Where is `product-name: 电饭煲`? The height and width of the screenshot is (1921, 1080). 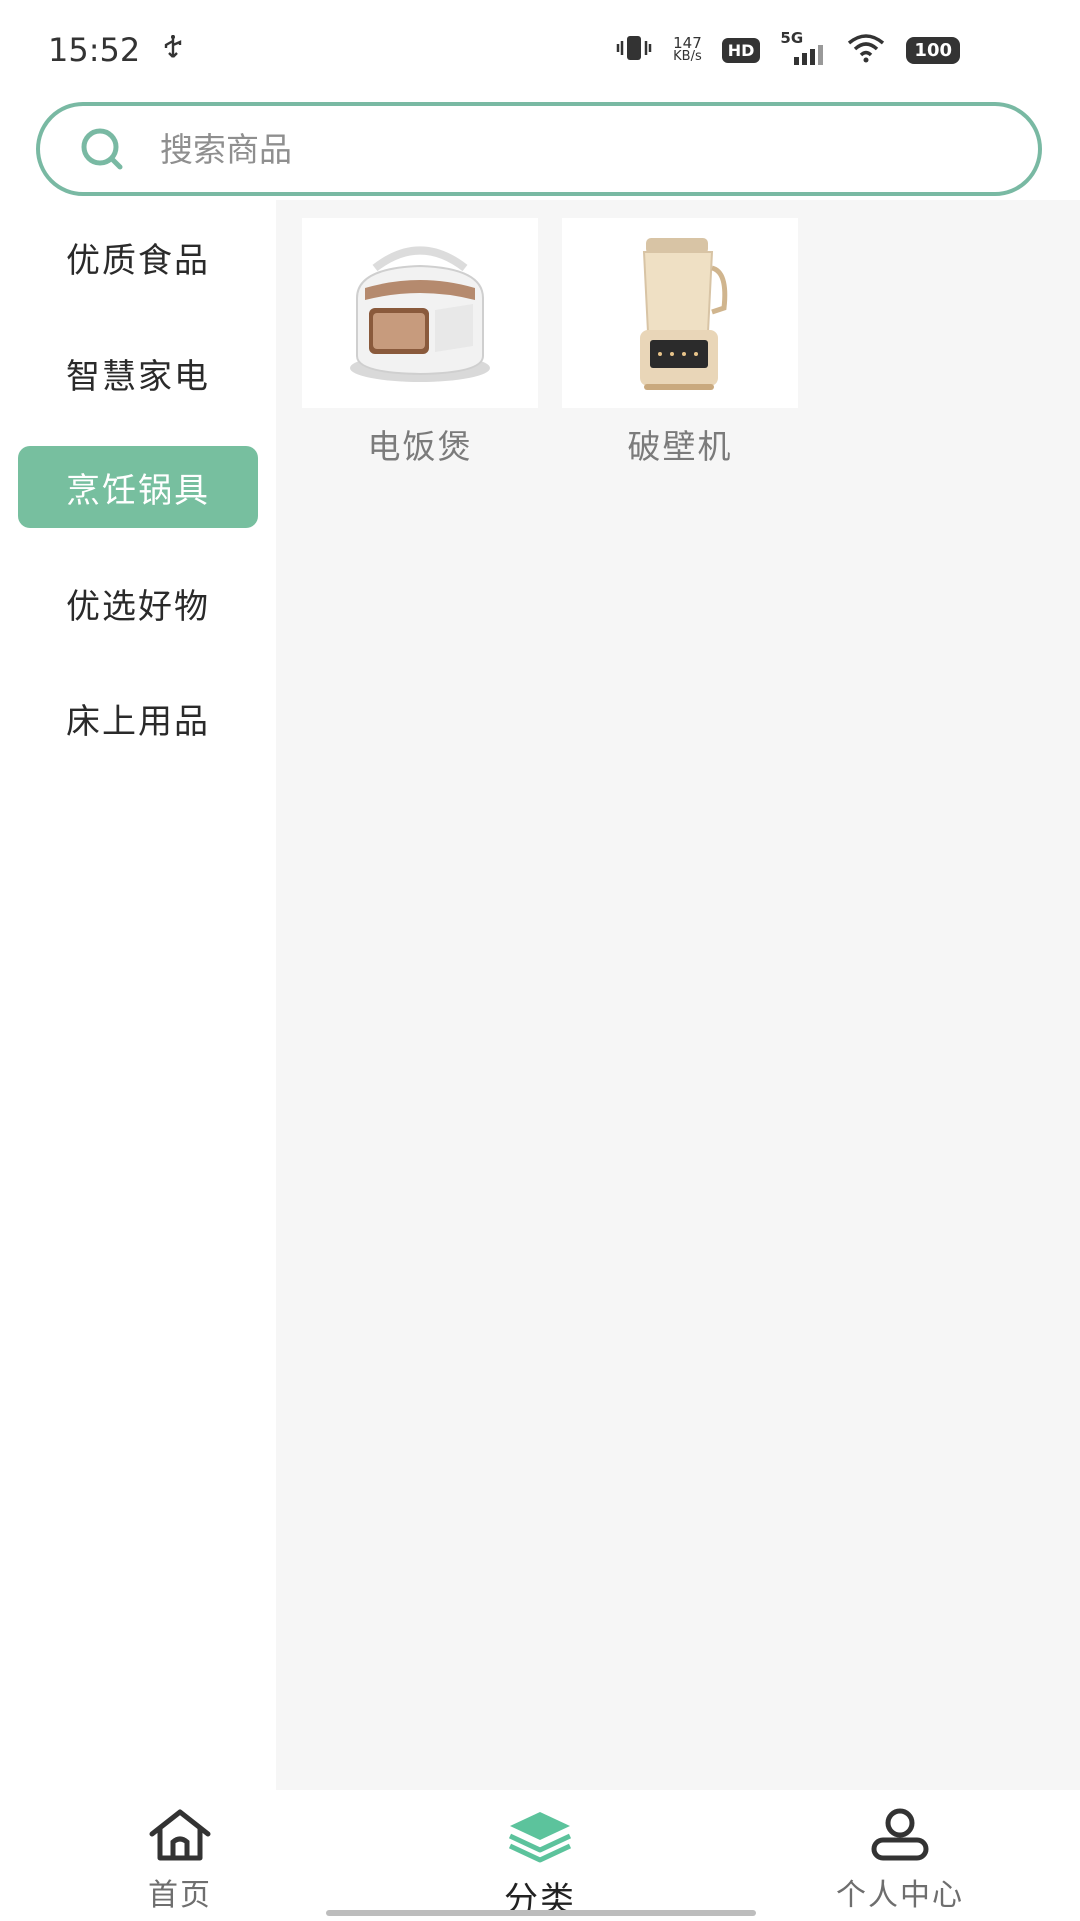 product-name: 电饭煲 is located at coordinates (420, 446).